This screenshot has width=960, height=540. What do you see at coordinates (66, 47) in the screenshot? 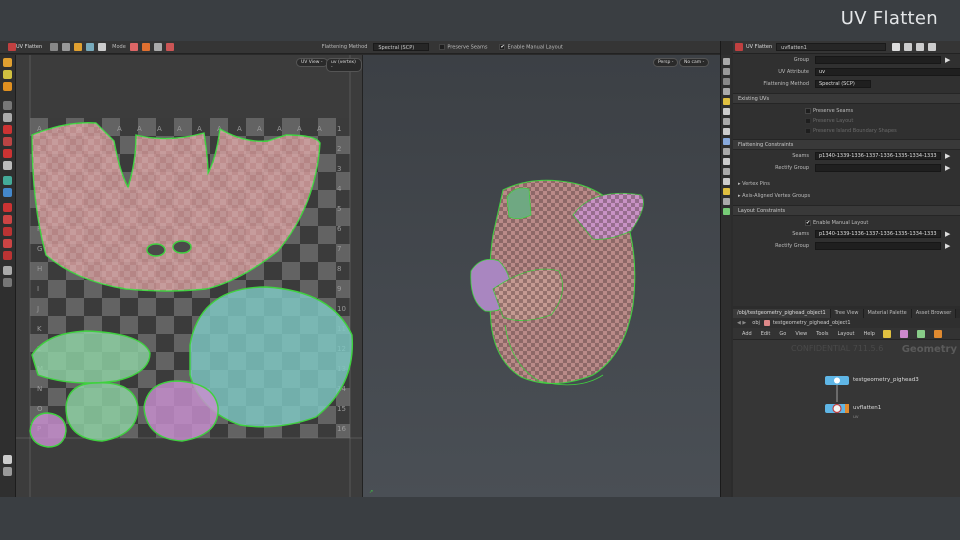
I see `pin-tool-icon` at bounding box center [66, 47].